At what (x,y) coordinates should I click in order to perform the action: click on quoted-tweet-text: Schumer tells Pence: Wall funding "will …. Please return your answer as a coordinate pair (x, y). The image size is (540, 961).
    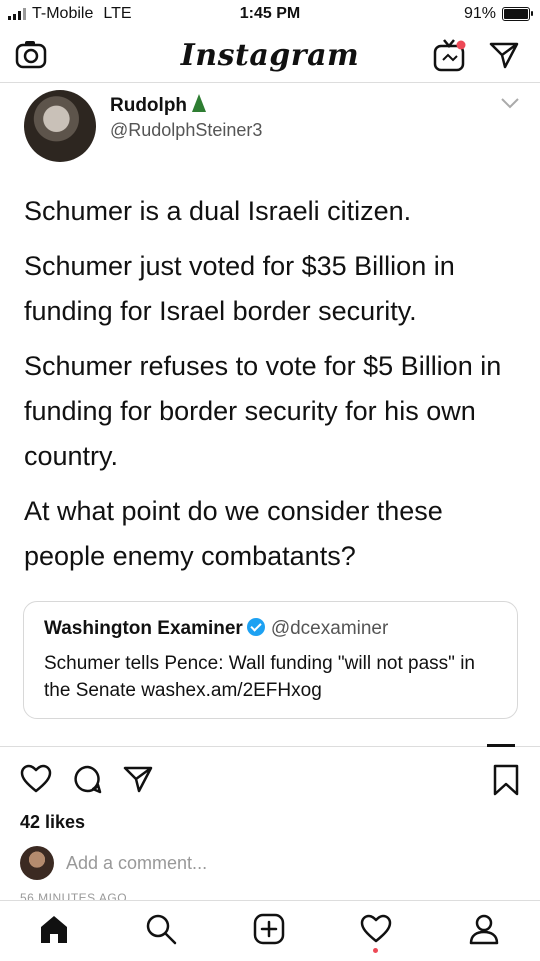
    Looking at the image, I should click on (259, 677).